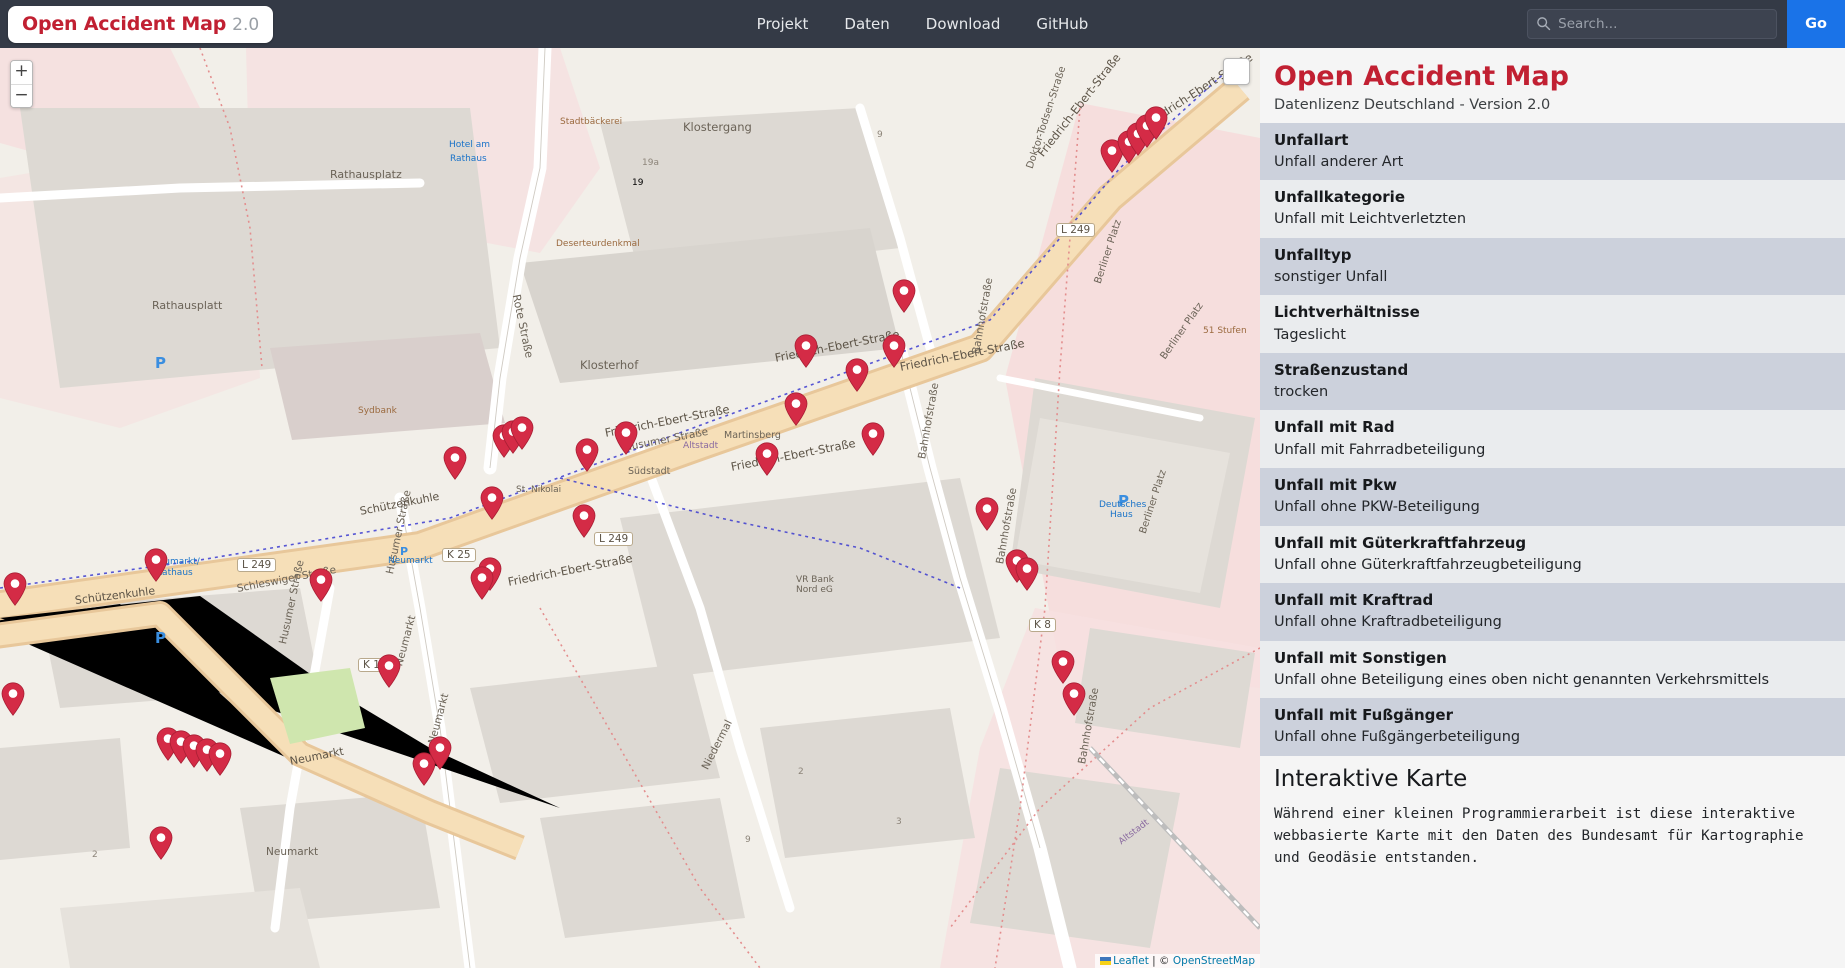 This screenshot has height=968, width=1845. Describe the element at coordinates (866, 24) in the screenshot. I see `nav-link-daten: Daten` at that location.